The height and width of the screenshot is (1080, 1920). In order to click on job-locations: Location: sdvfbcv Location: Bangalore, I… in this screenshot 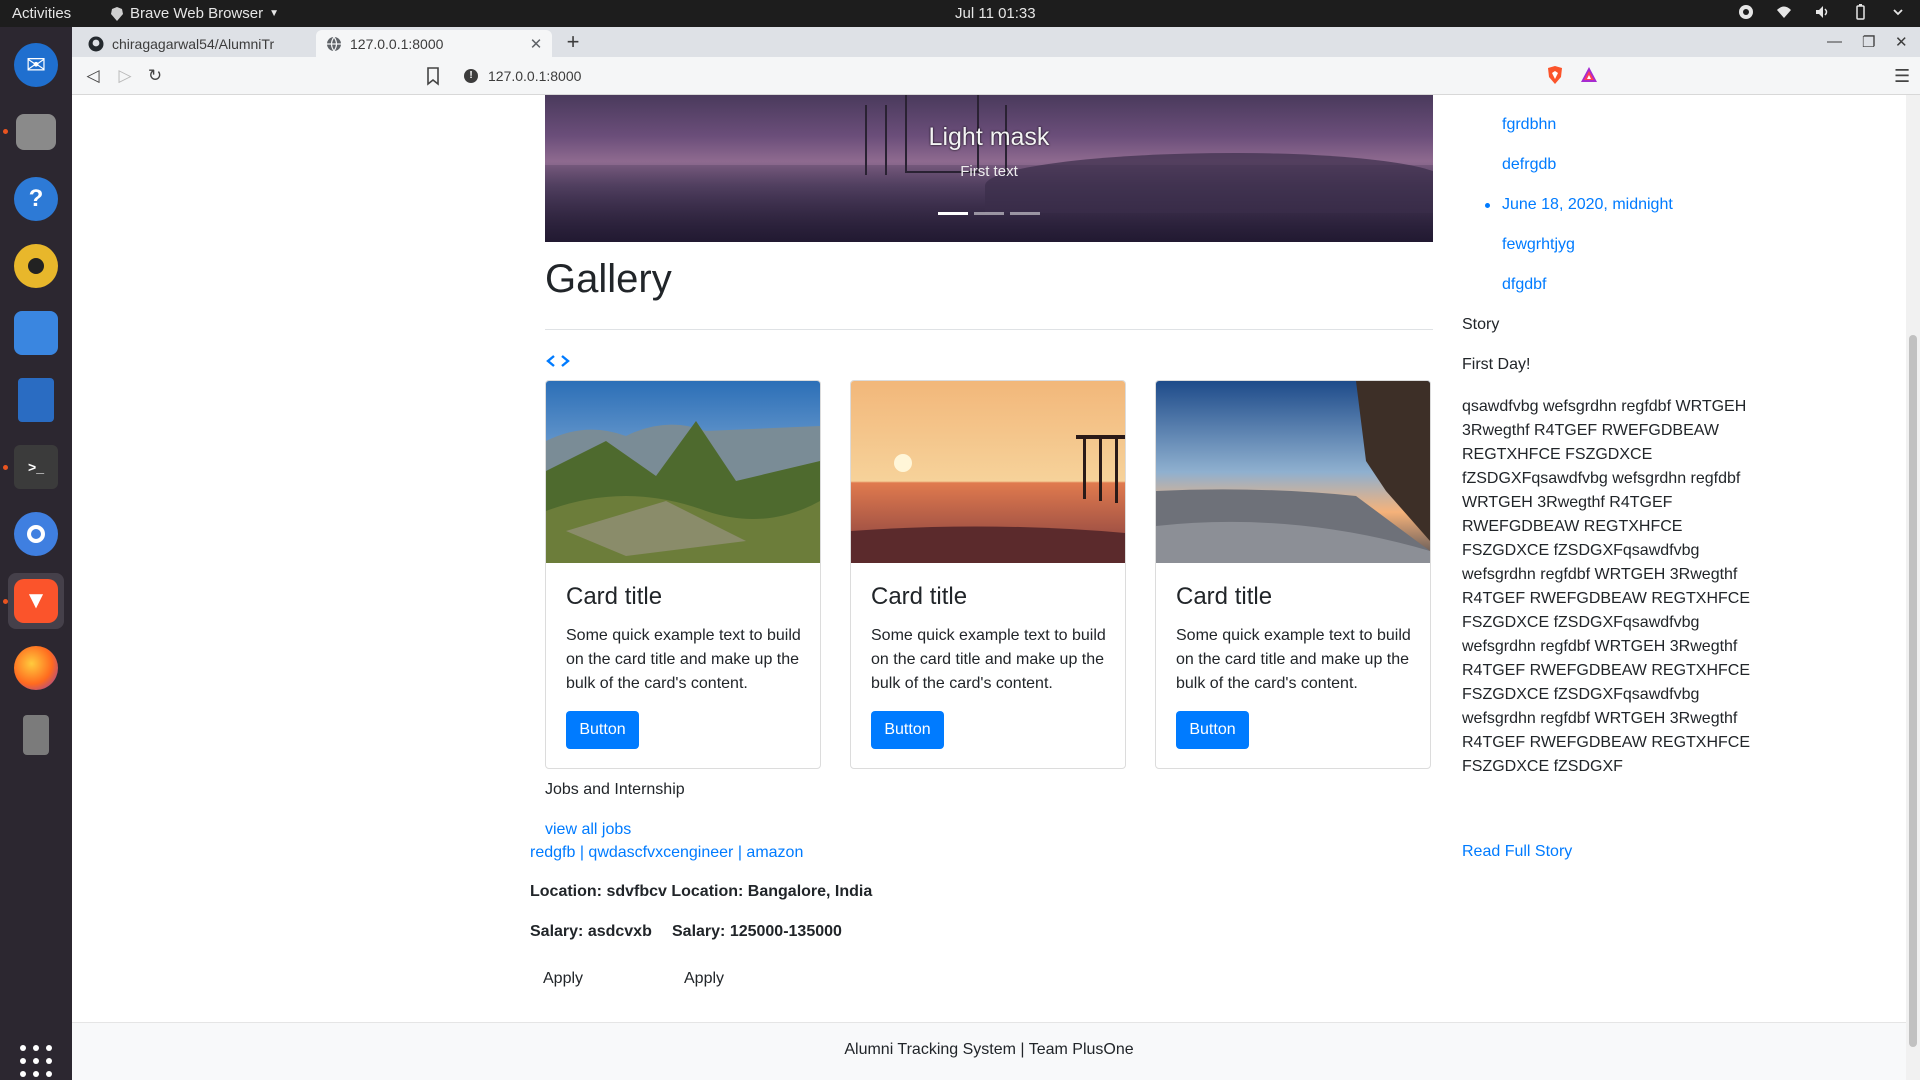, I will do `click(701, 891)`.